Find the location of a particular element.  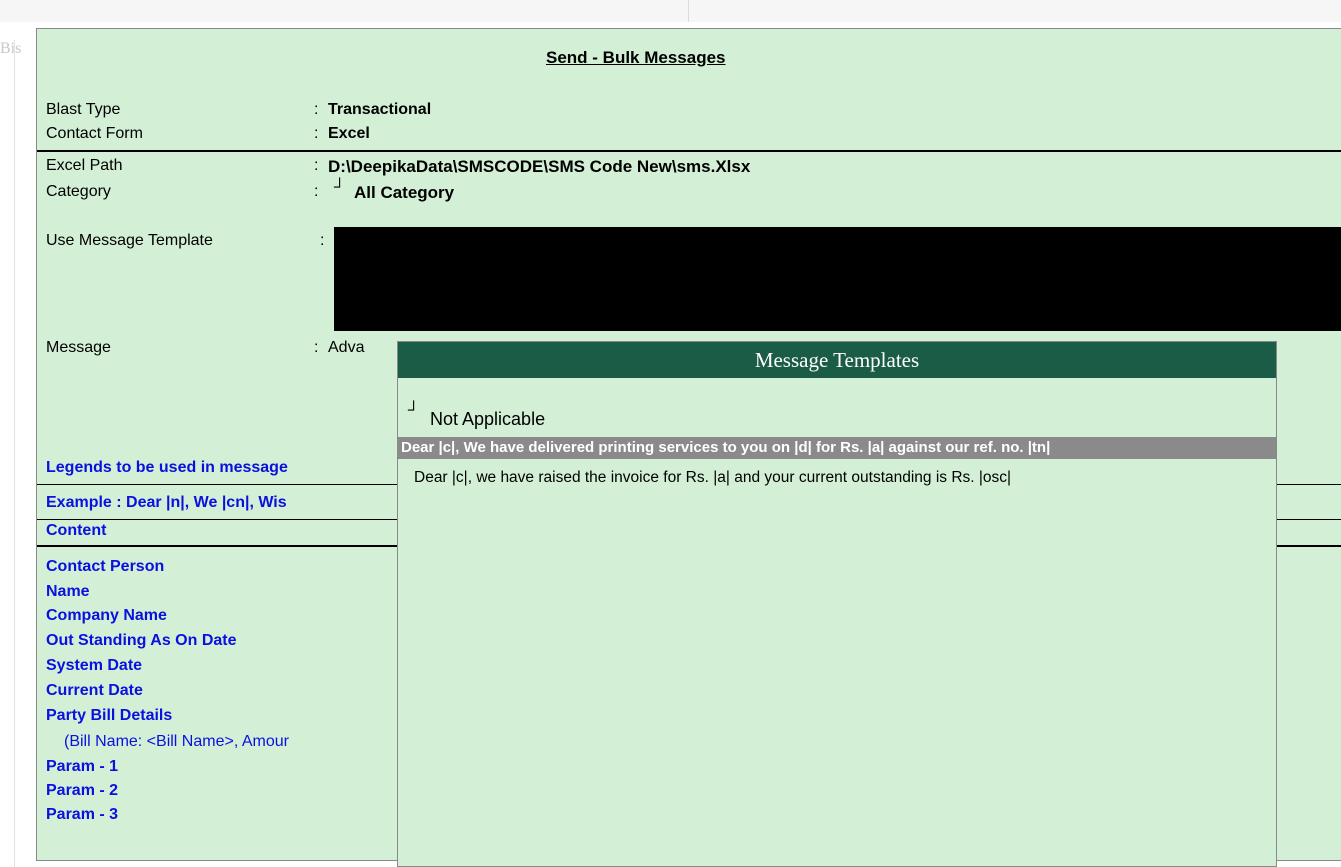

blast-type-value: Transactional is located at coordinates (379, 110).